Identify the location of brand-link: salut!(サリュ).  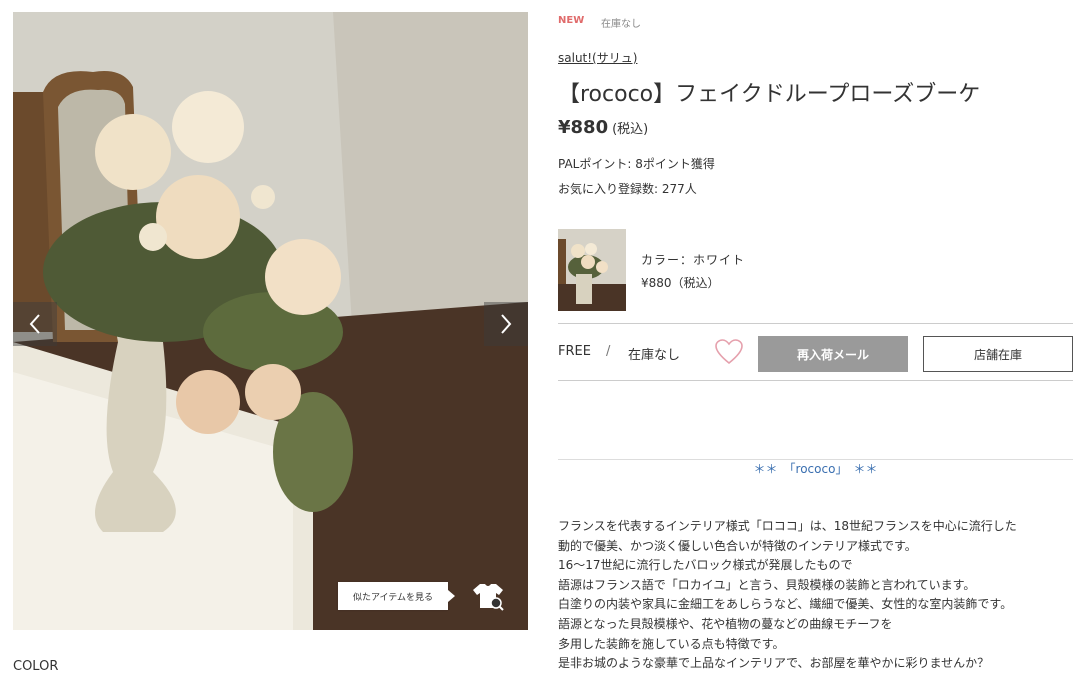
(597, 57).